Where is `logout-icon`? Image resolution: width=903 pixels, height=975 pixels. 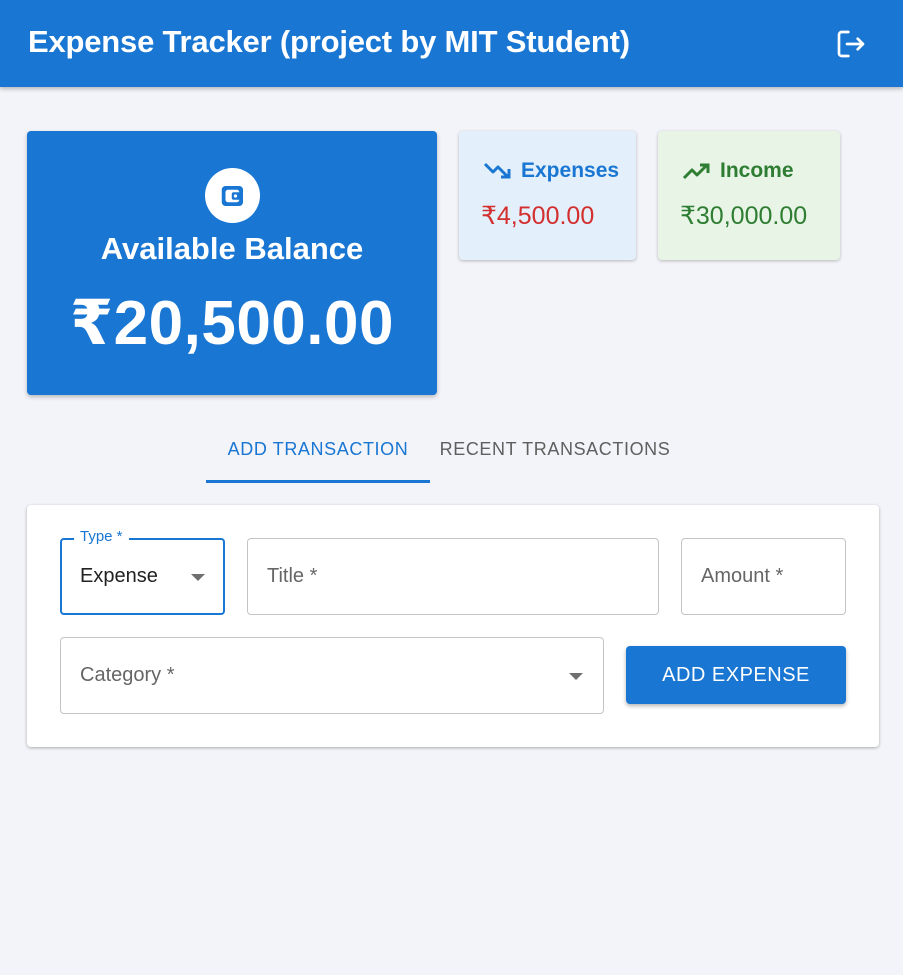 logout-icon is located at coordinates (851, 44).